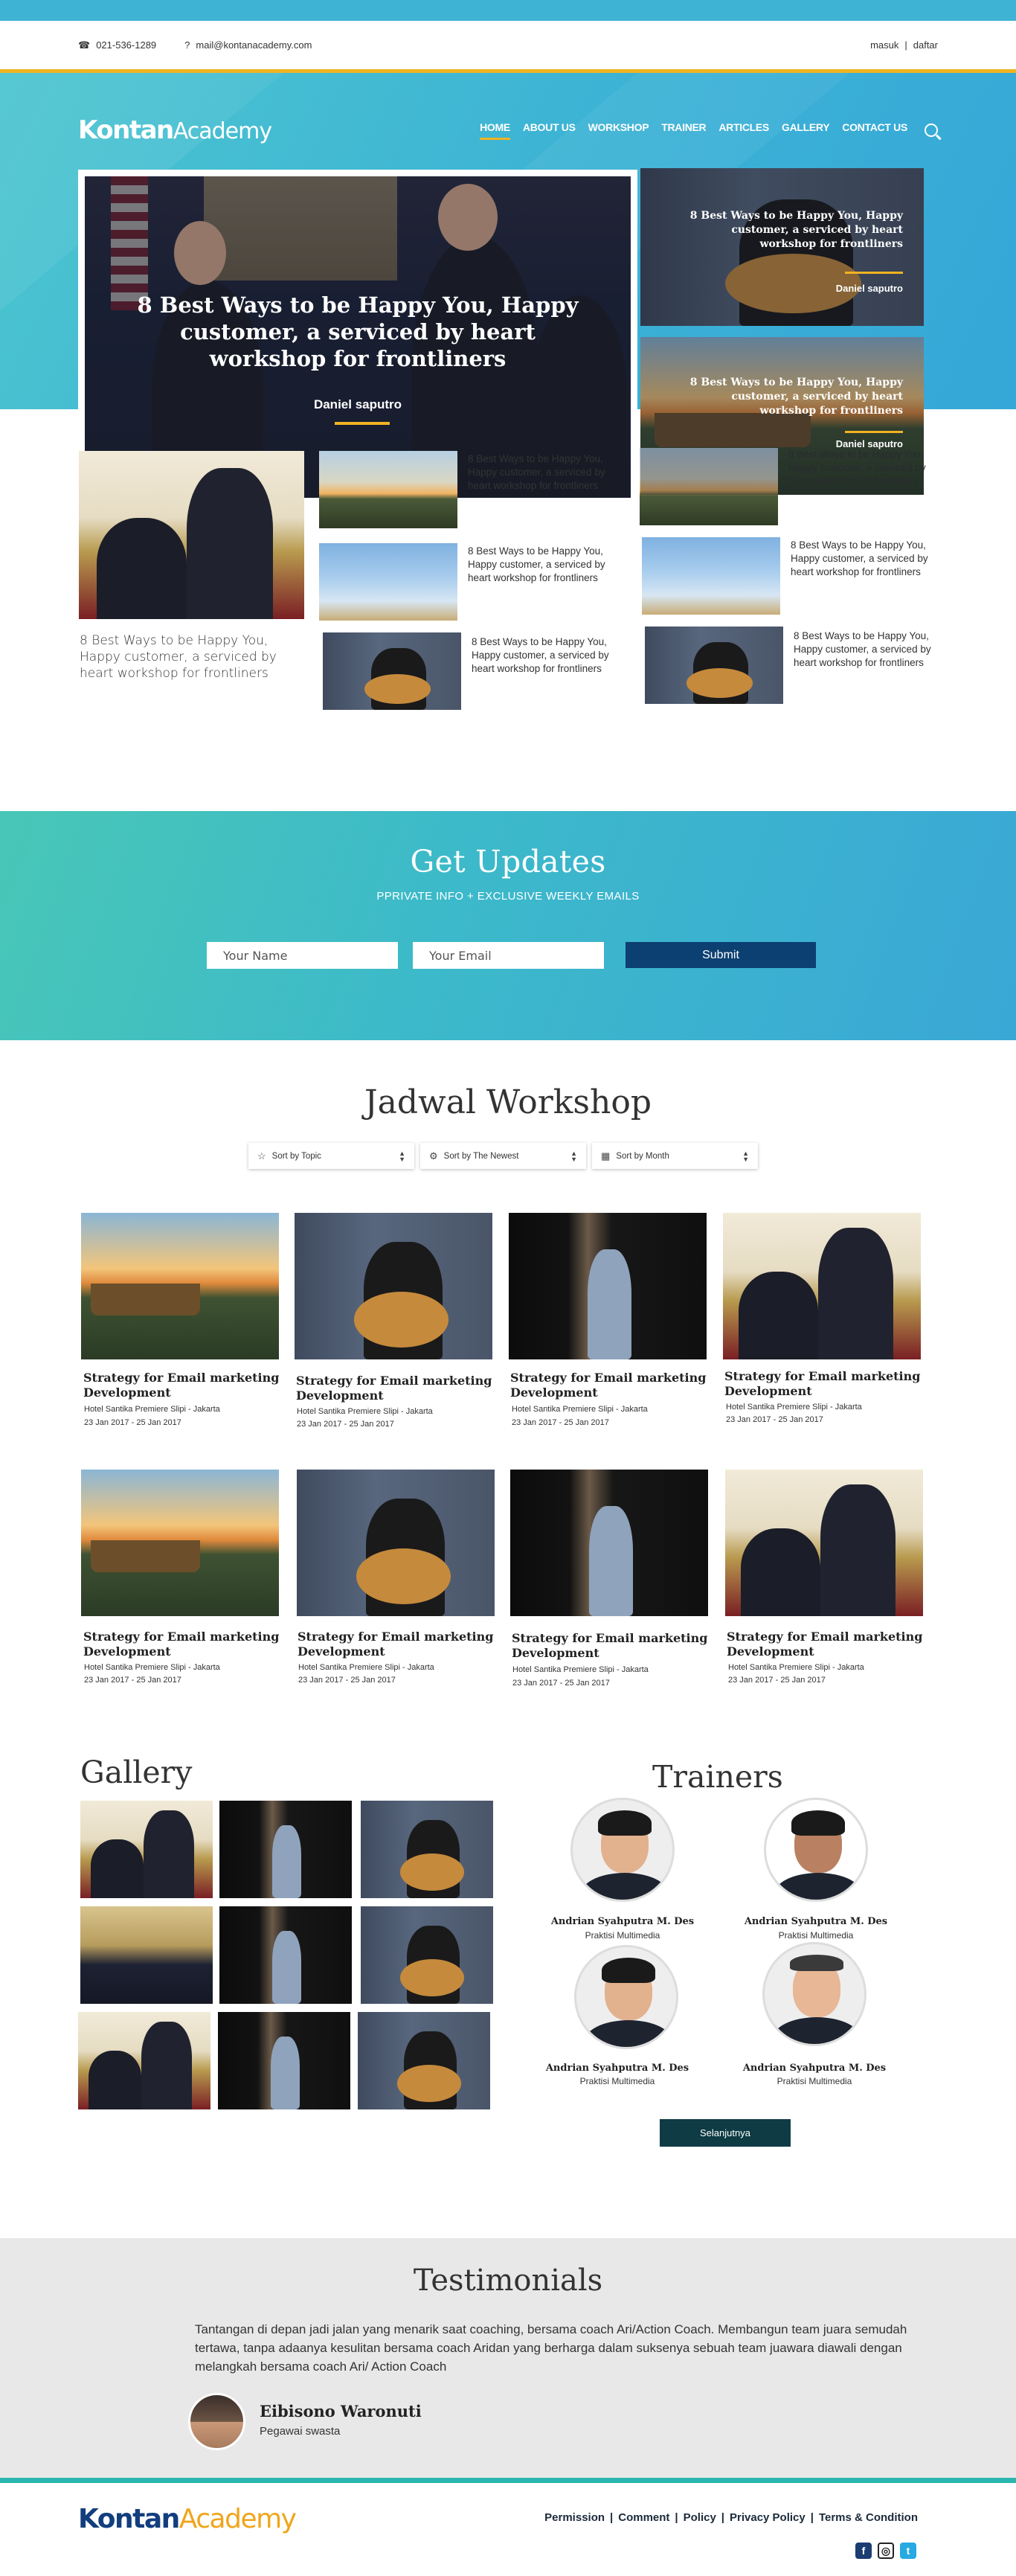 The image size is (1016, 2576). Describe the element at coordinates (700, 2517) in the screenshot. I see `footer-link-policy: Policy` at that location.